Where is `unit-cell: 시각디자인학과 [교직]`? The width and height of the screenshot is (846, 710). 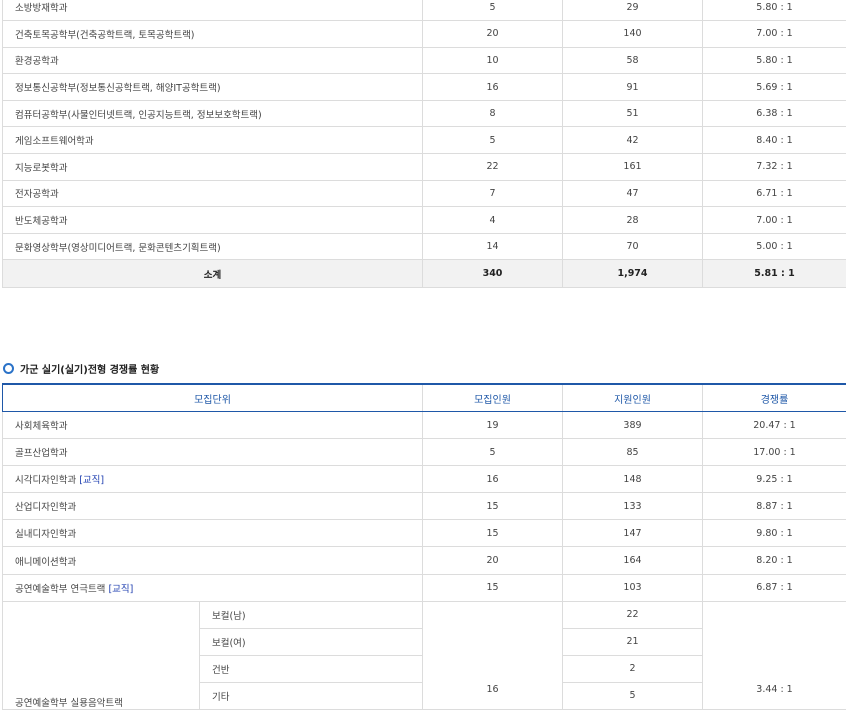 unit-cell: 시각디자인학과 [교직] is located at coordinates (213, 479).